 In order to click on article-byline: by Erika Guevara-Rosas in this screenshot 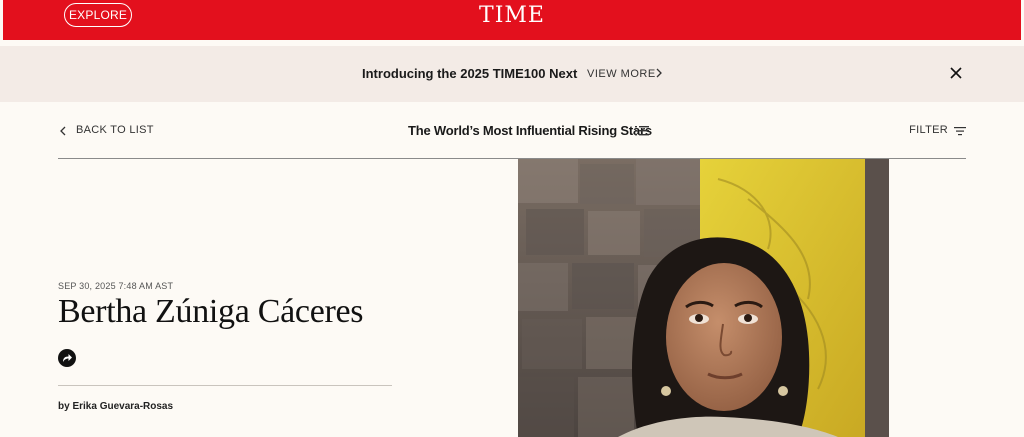, I will do `click(116, 406)`.